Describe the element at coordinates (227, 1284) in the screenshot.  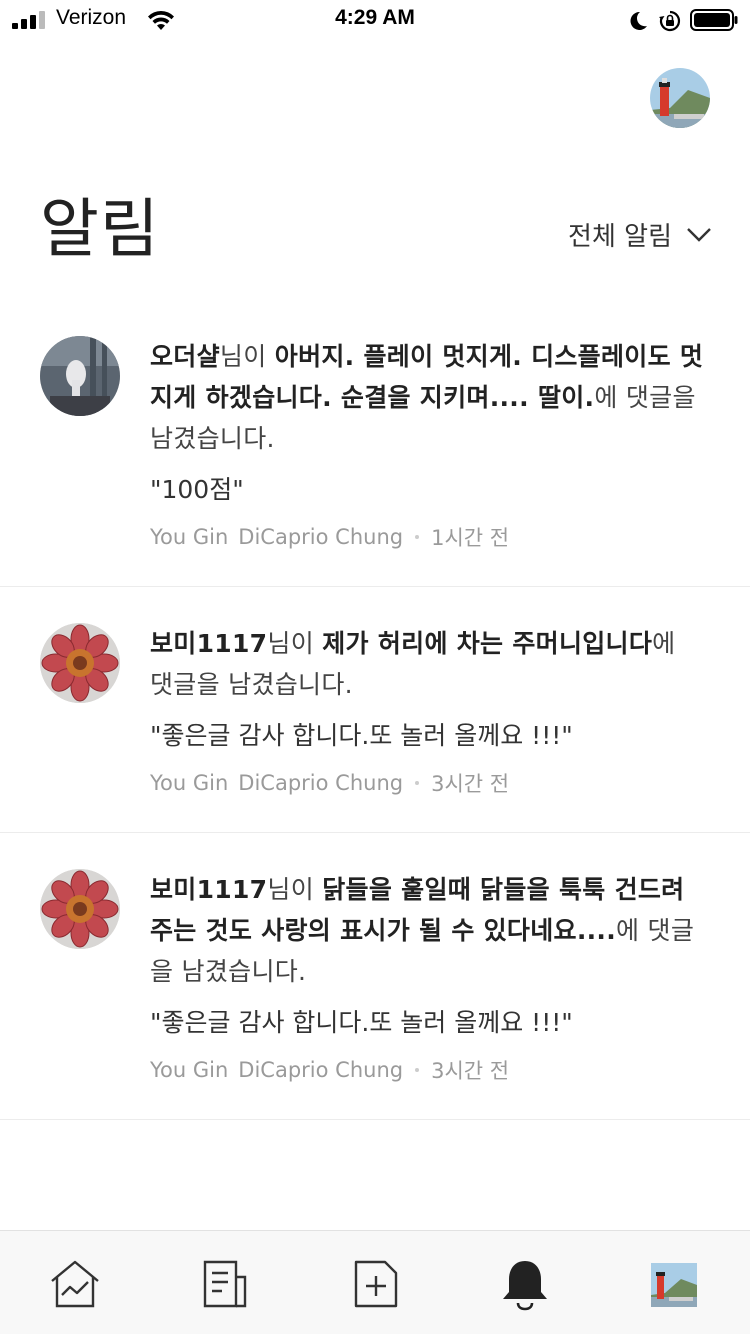
I see `document-icon` at that location.